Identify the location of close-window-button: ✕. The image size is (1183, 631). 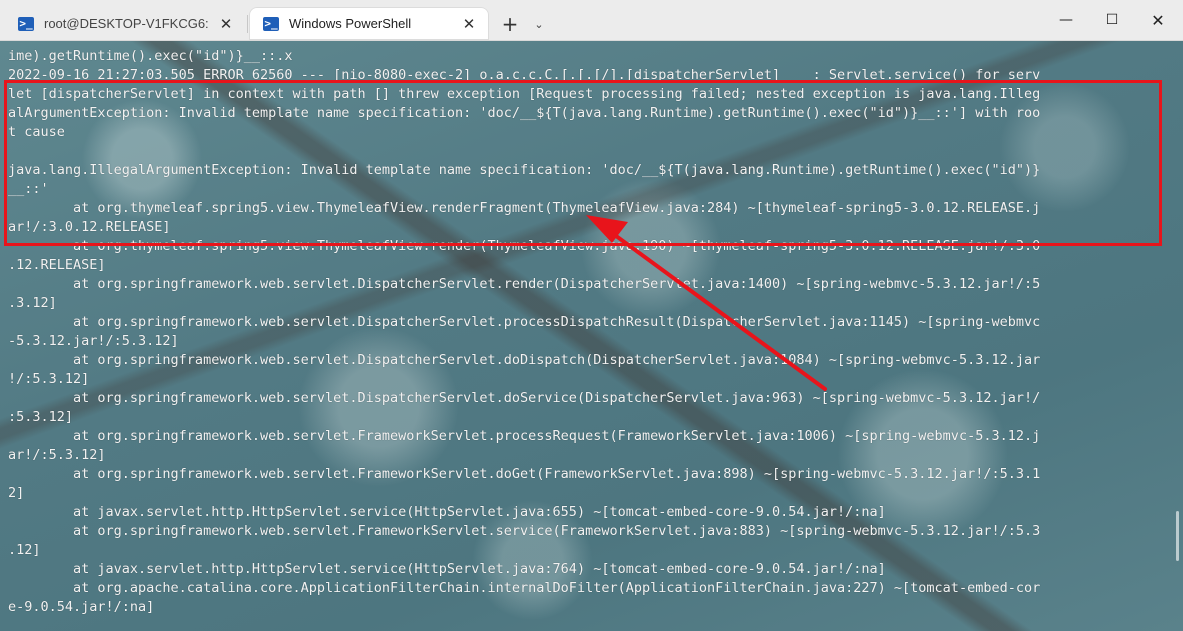
(1158, 20).